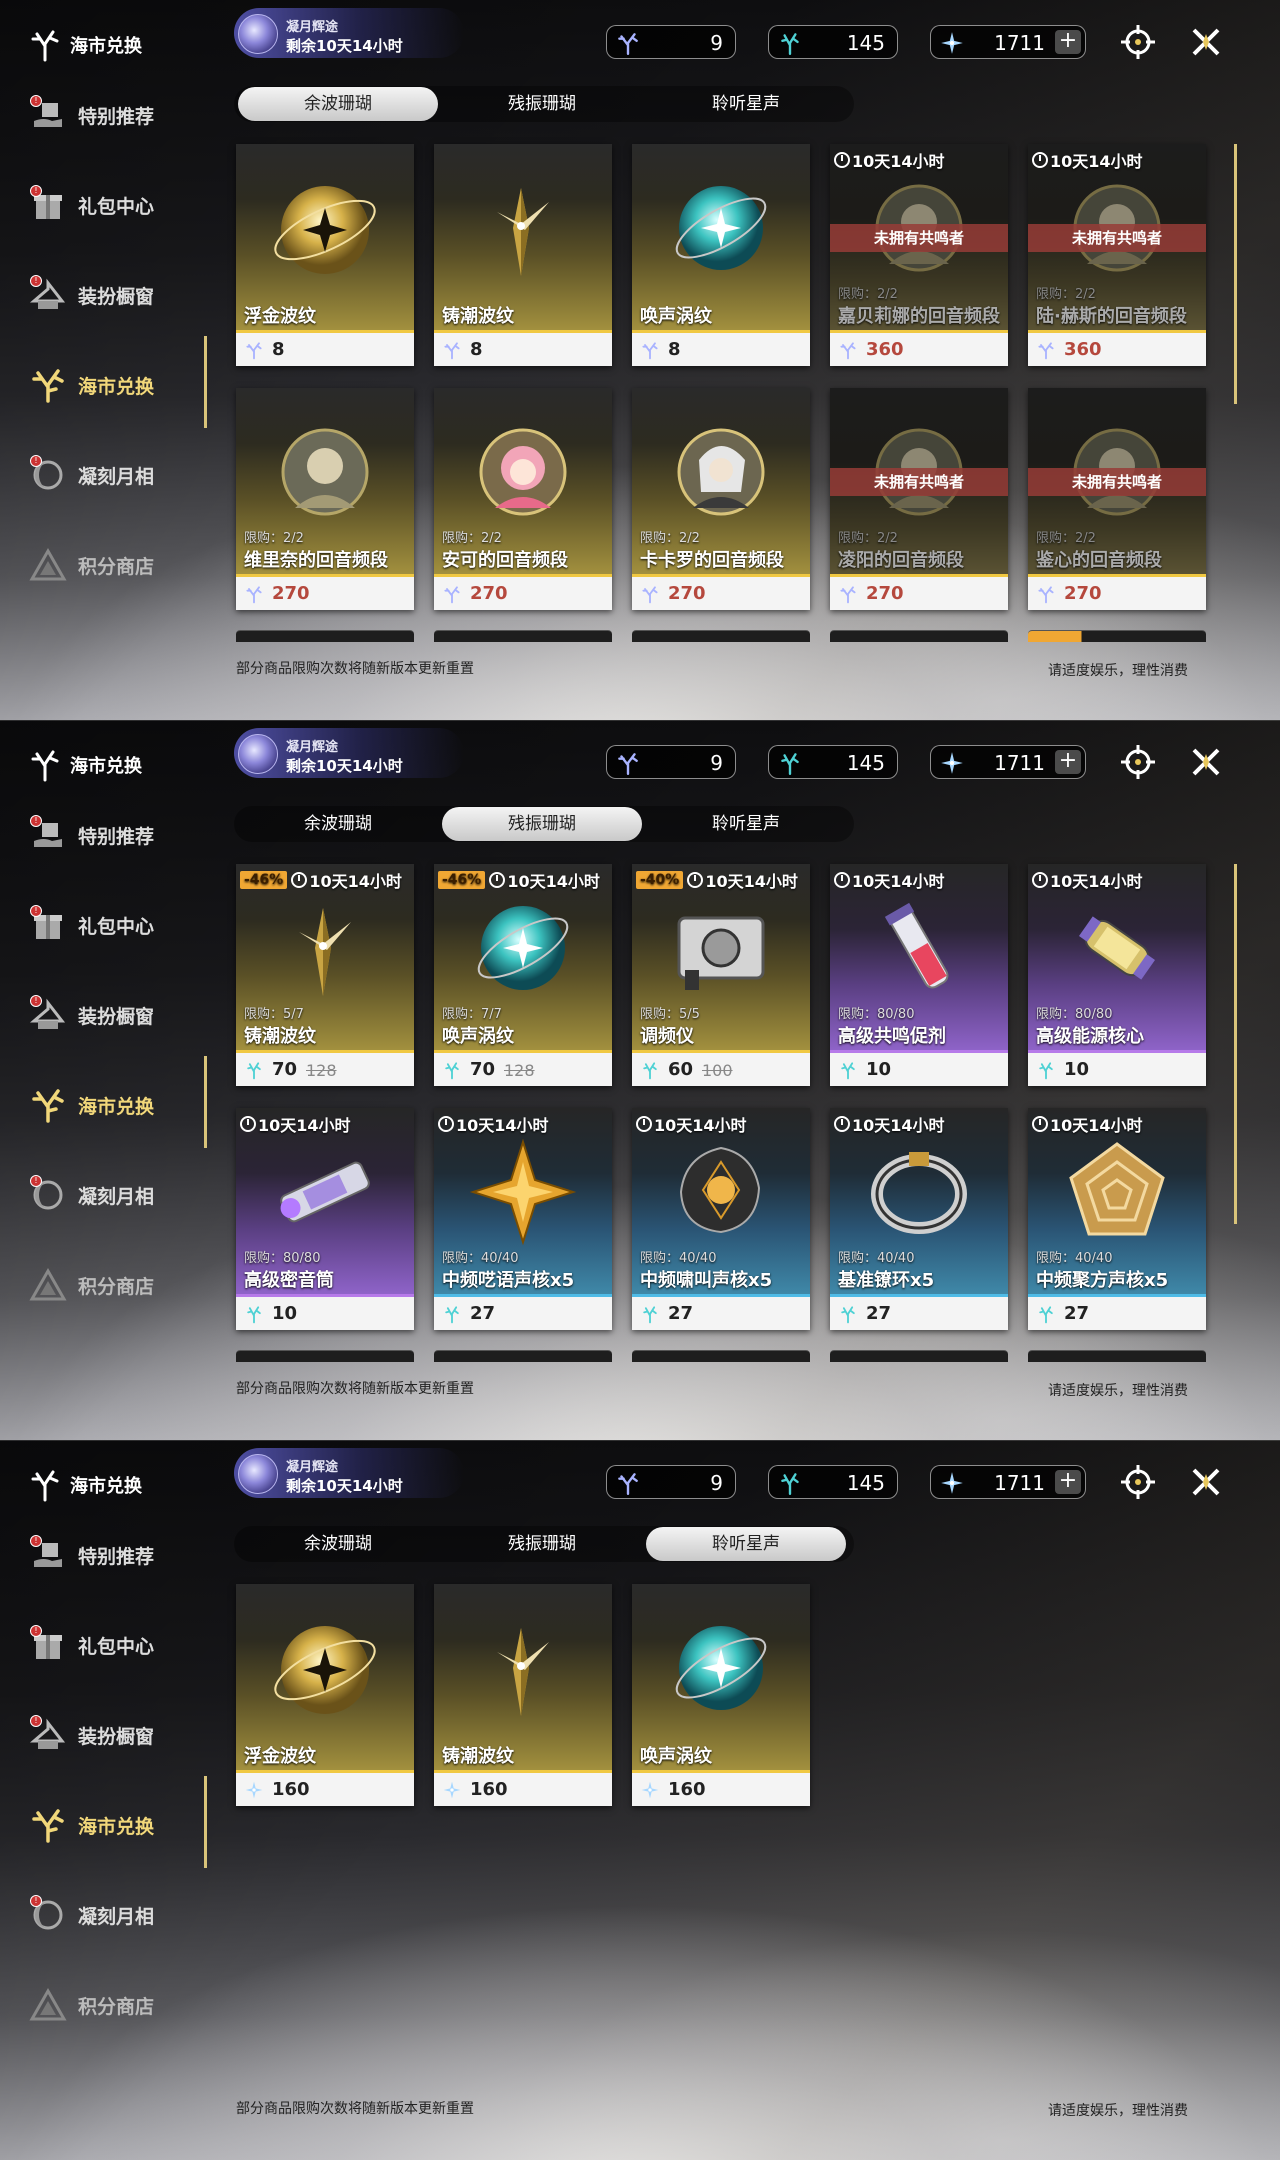  Describe the element at coordinates (523, 255) in the screenshot. I see `shop-item-card: 铸潮波纹 8` at that location.